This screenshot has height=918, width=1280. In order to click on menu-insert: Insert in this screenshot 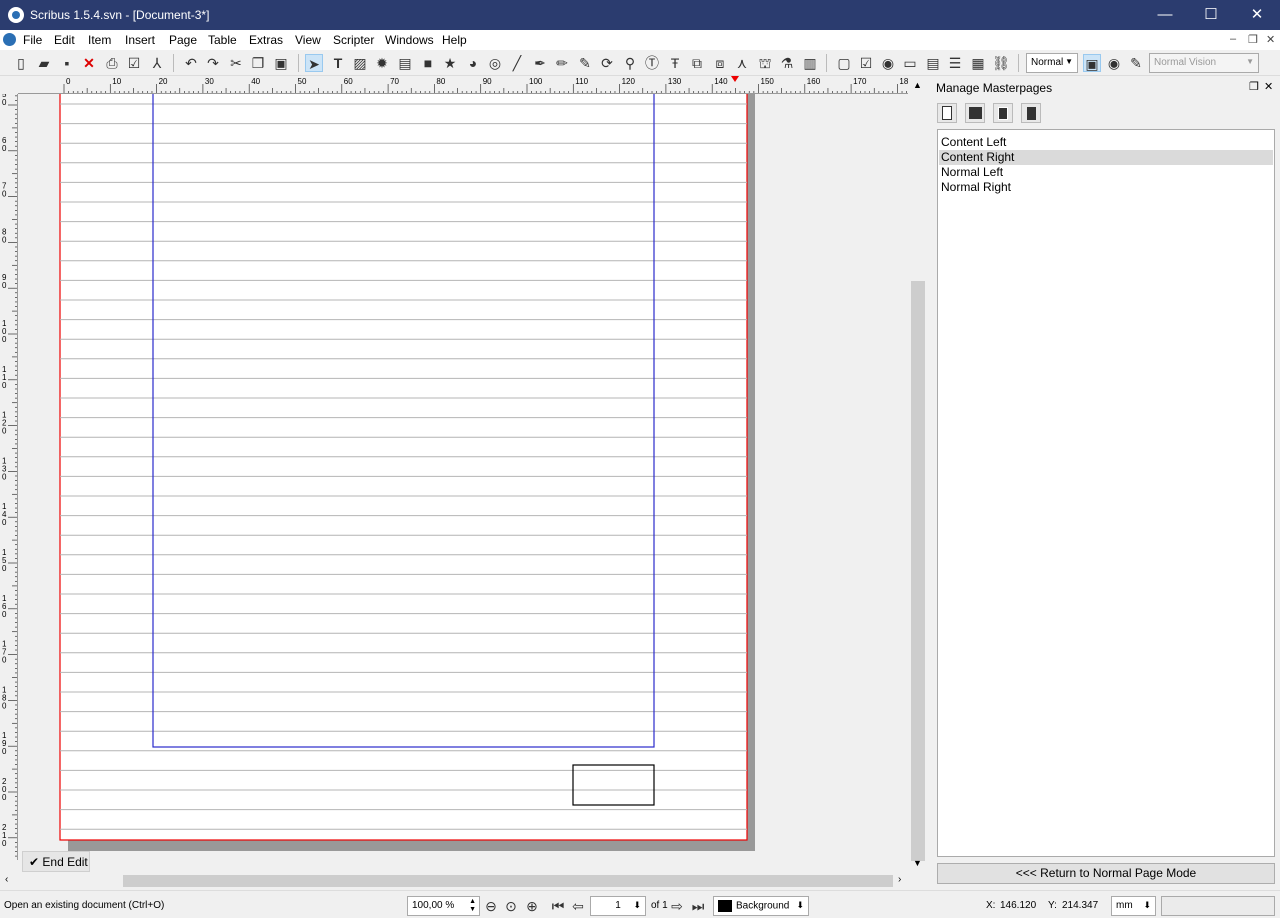, I will do `click(140, 40)`.